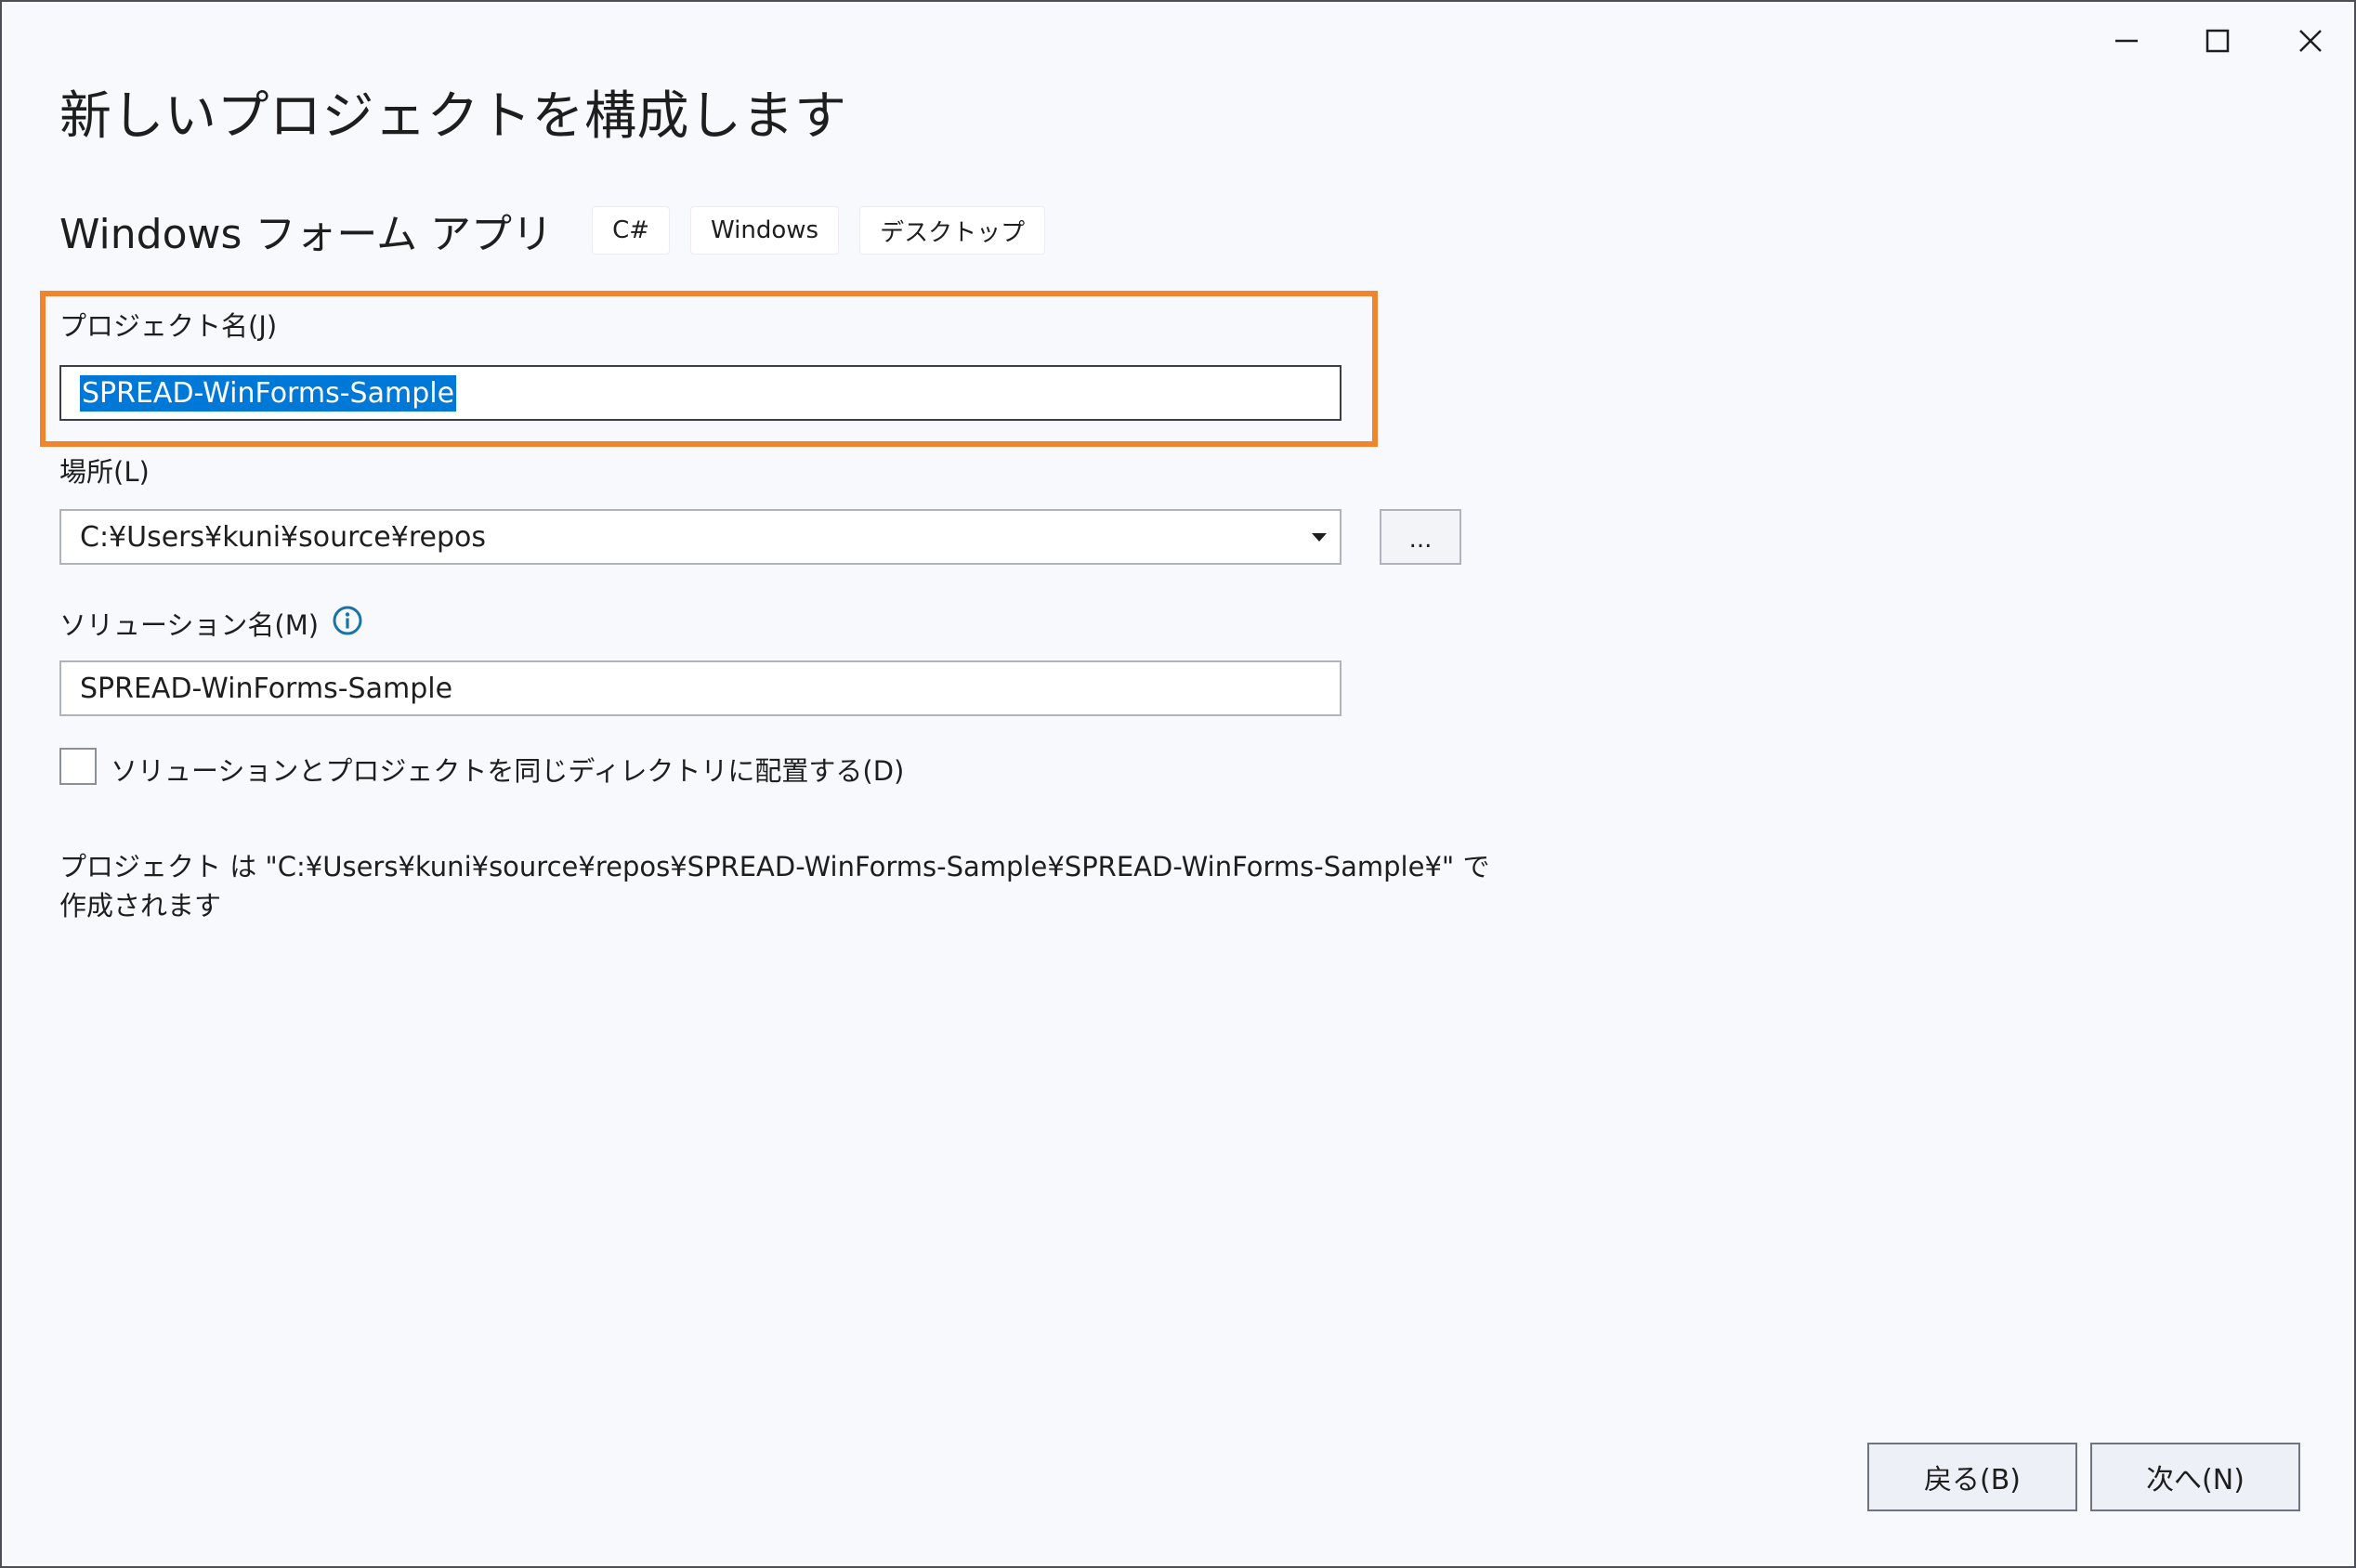 The width and height of the screenshot is (2356, 1568). Describe the element at coordinates (952, 230) in the screenshot. I see `tag-project-type: デスクトップ` at that location.